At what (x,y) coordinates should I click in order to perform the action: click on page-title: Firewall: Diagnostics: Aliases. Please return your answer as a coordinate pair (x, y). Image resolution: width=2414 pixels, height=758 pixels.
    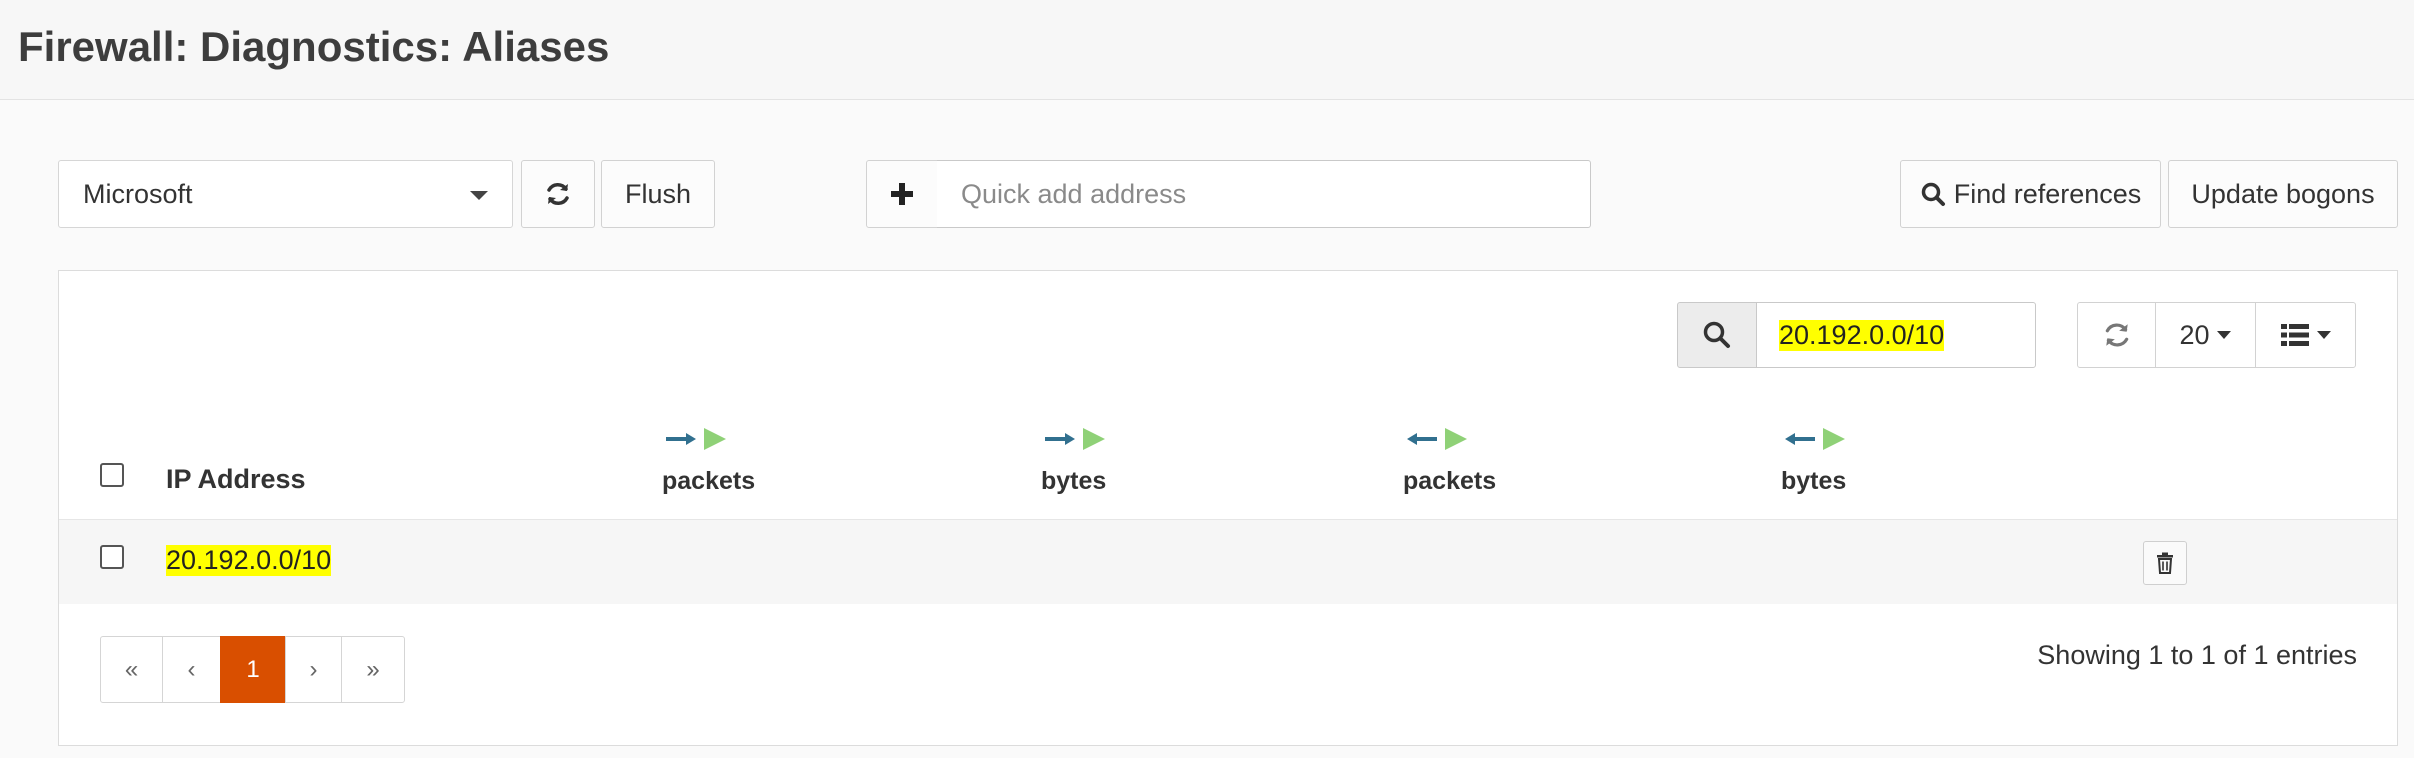
    Looking at the image, I should click on (314, 46).